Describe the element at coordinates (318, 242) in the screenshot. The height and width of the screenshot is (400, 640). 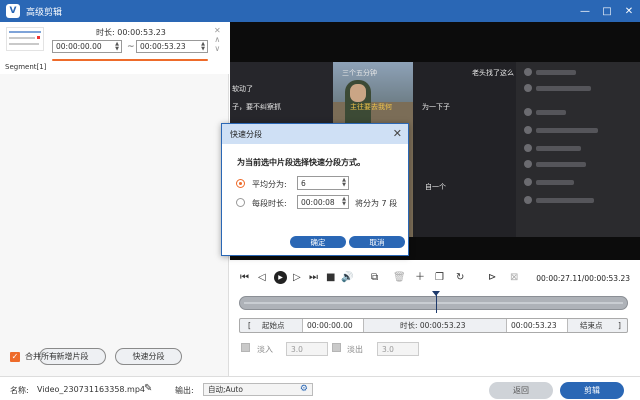
I see `dialog-ok-button: 确定` at that location.